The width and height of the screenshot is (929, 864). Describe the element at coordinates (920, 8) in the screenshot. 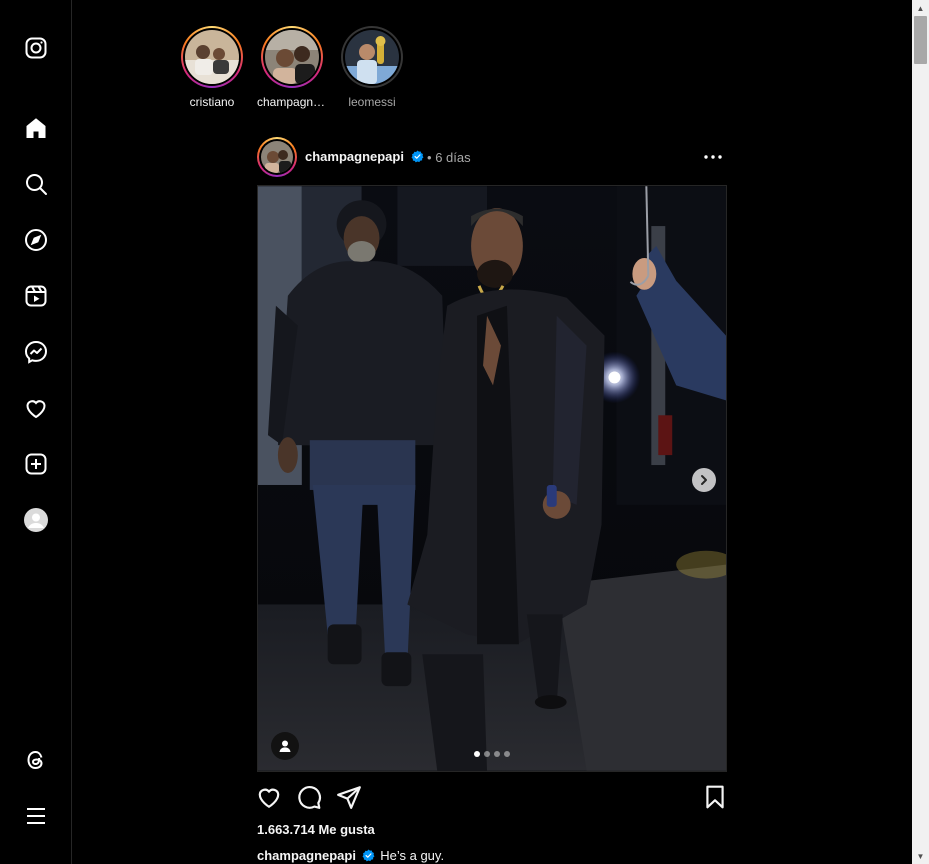

I see `scroll-up-arrow-icon: ▲` at that location.